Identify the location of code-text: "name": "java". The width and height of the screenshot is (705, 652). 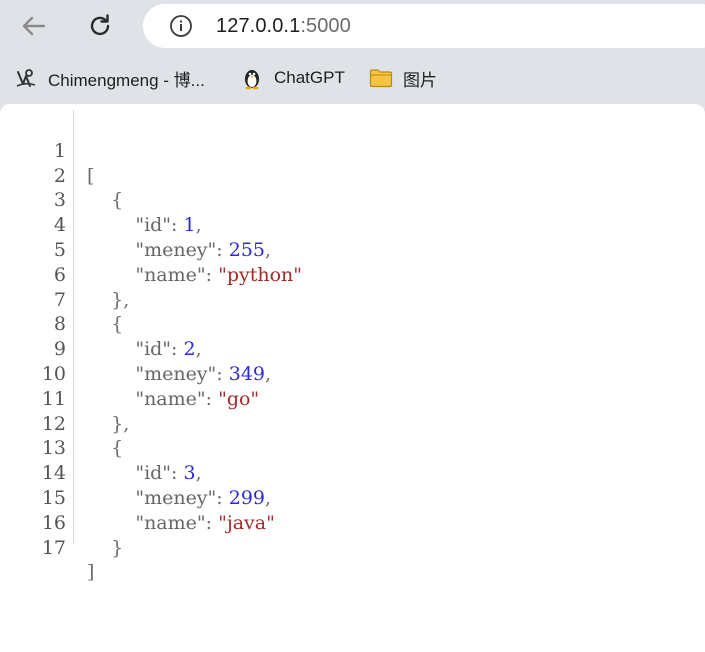
(205, 522).